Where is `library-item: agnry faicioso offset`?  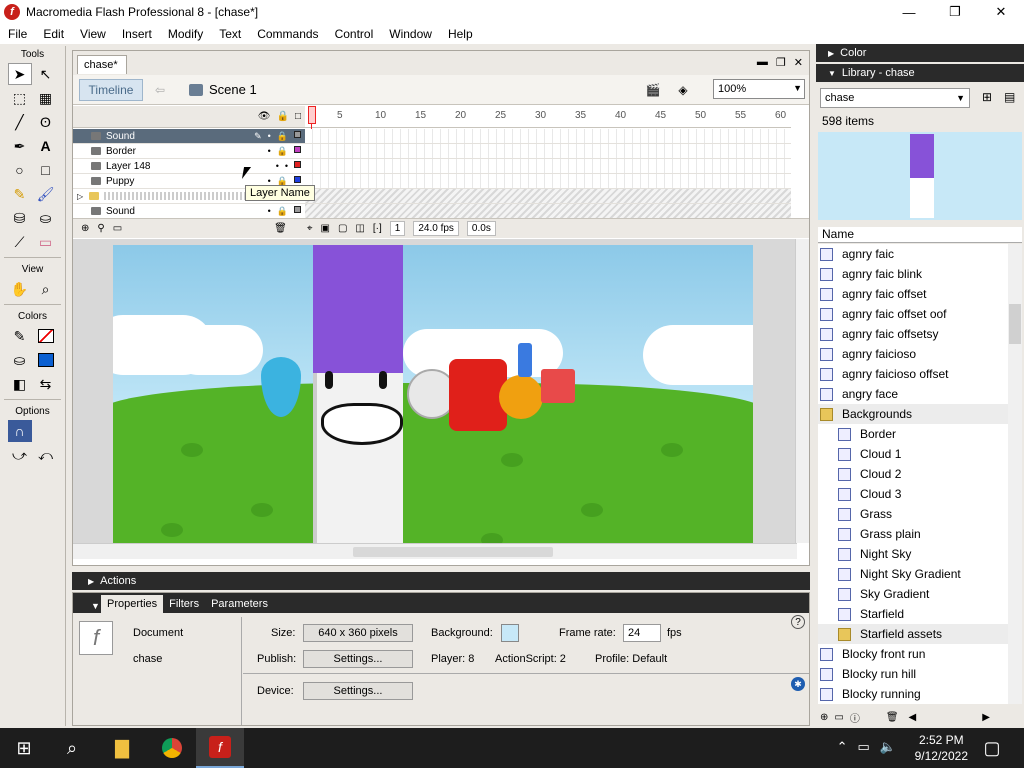 library-item: agnry faicioso offset is located at coordinates (913, 374).